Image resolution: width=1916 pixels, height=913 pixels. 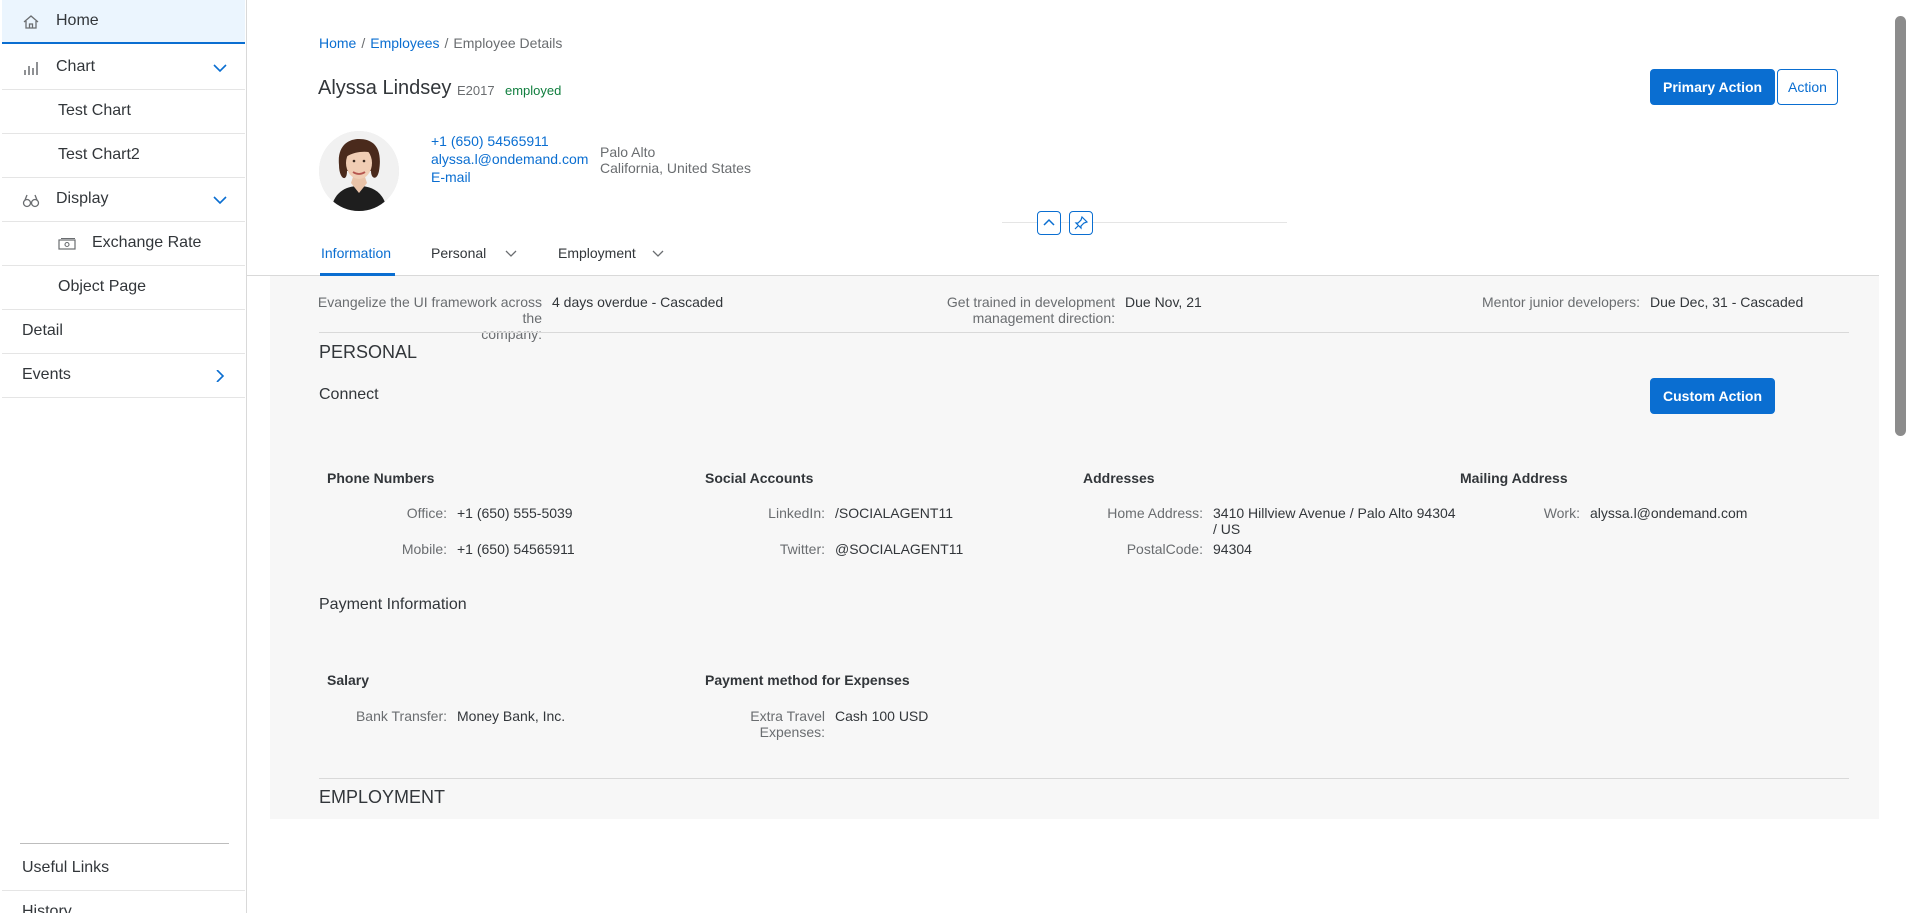 What do you see at coordinates (1334, 513) in the screenshot?
I see `field-value-line: 3410 Hillview Avenue / Palo Alto 94304` at bounding box center [1334, 513].